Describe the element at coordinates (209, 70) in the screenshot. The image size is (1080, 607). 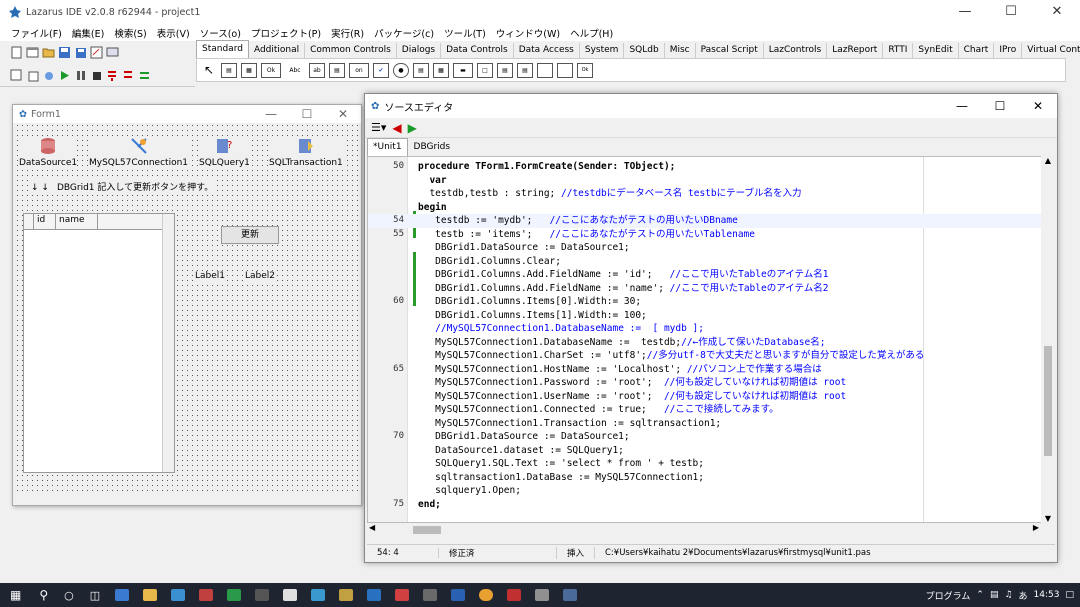
I see `pointer-tool-icon: ↖` at that location.